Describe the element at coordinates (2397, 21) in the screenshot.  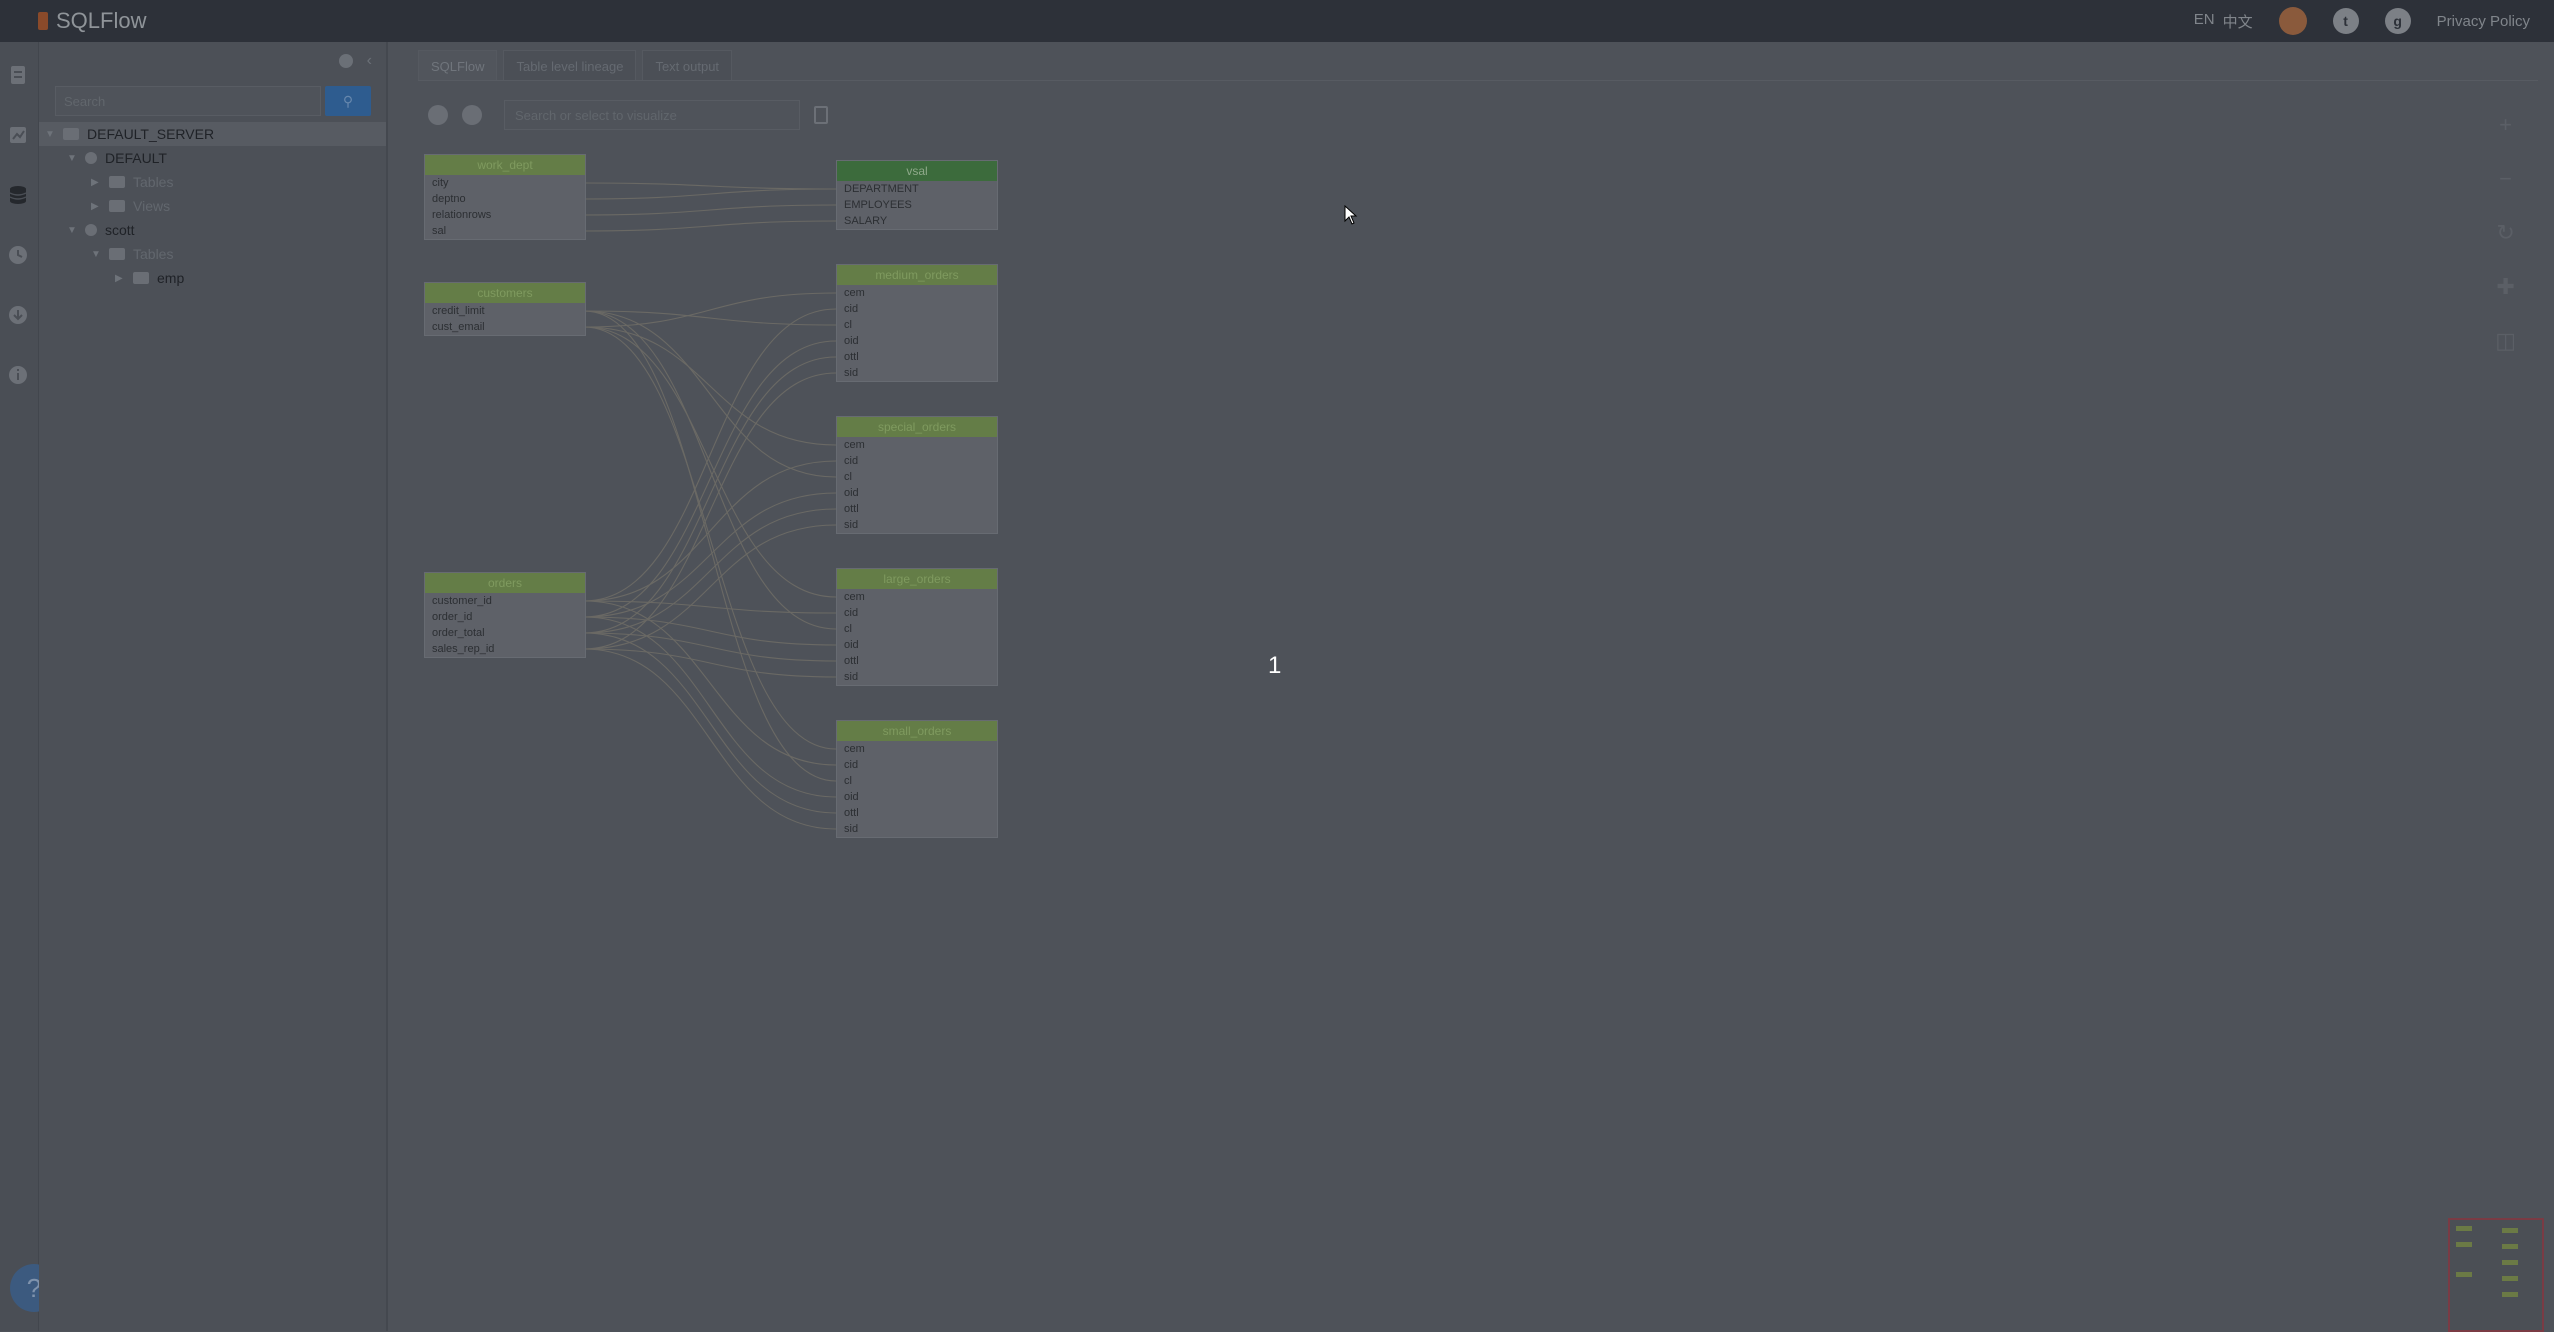
I see `github-icon: g` at that location.